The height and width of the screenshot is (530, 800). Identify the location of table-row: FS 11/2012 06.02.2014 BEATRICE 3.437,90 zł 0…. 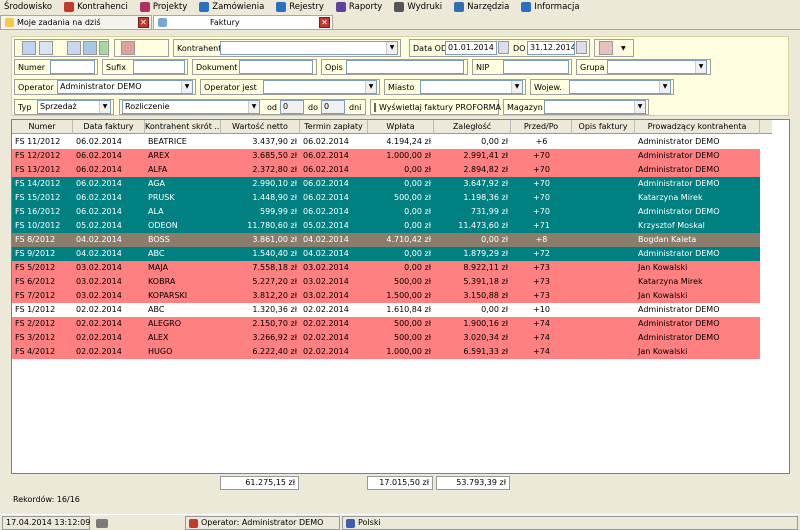
(386, 142).